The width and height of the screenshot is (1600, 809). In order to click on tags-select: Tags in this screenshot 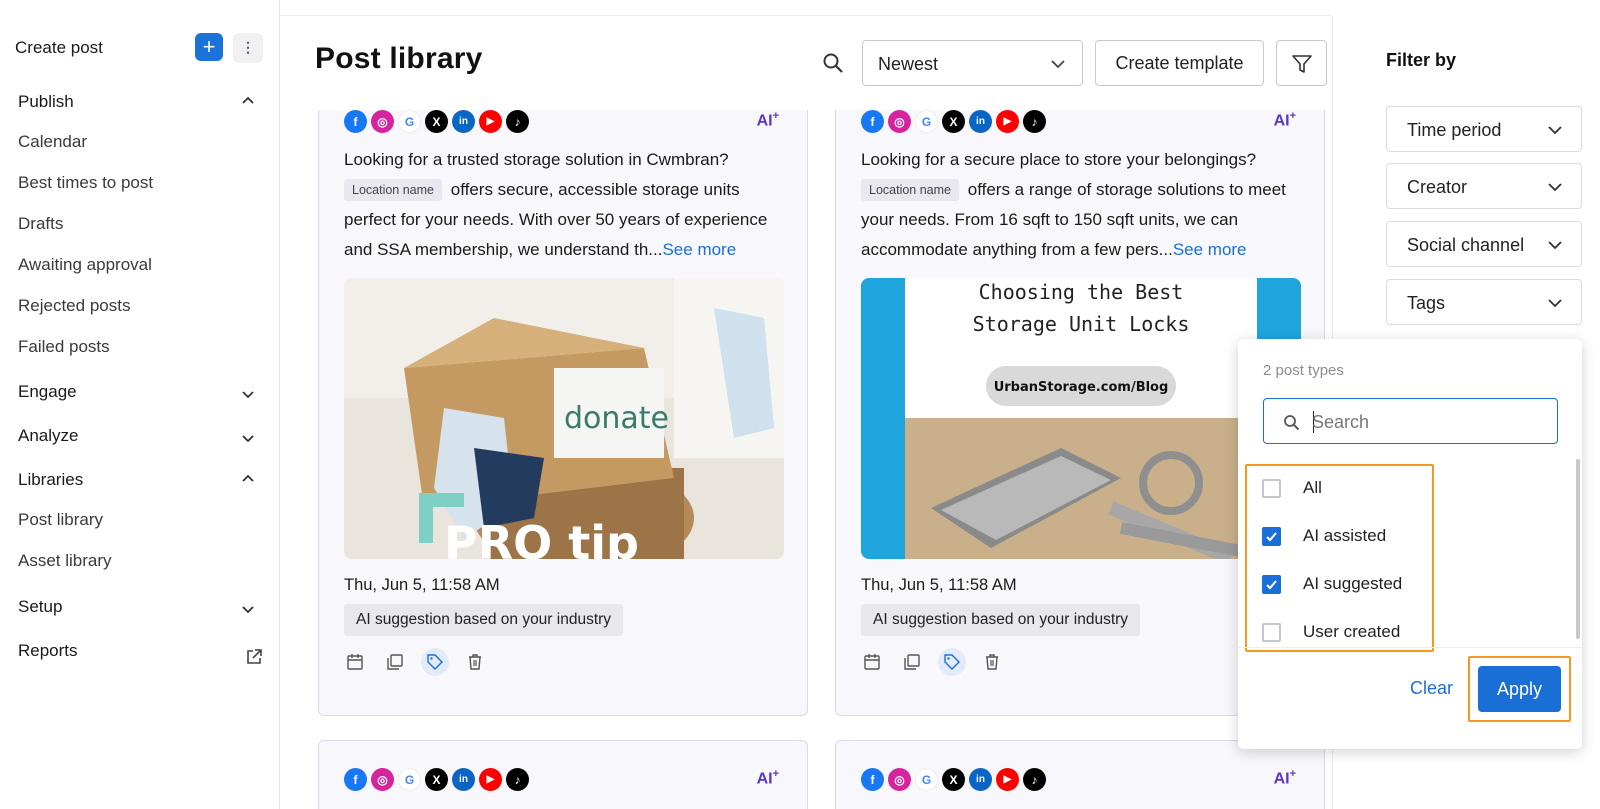, I will do `click(1484, 302)`.